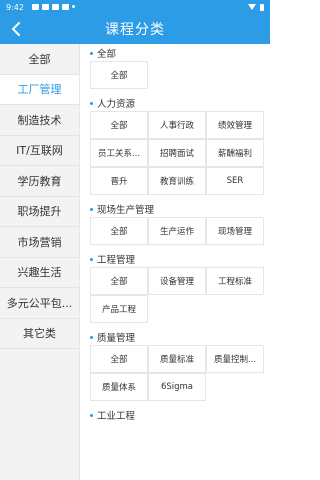  What do you see at coordinates (39, 273) in the screenshot?
I see `sidebar-item: 兴趣生活` at bounding box center [39, 273].